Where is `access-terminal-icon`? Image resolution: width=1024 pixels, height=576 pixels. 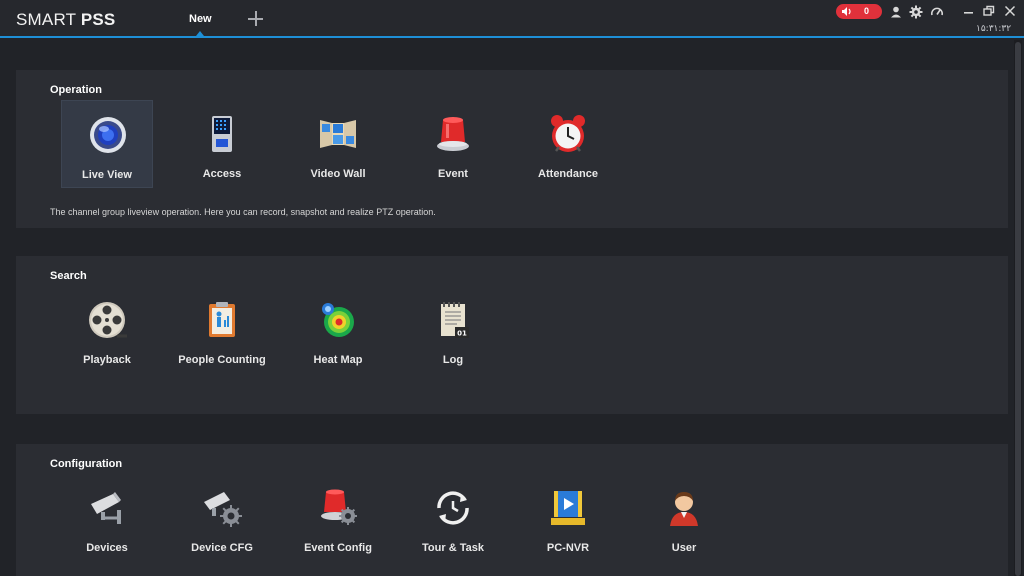
access-terminal-icon is located at coordinates (222, 134).